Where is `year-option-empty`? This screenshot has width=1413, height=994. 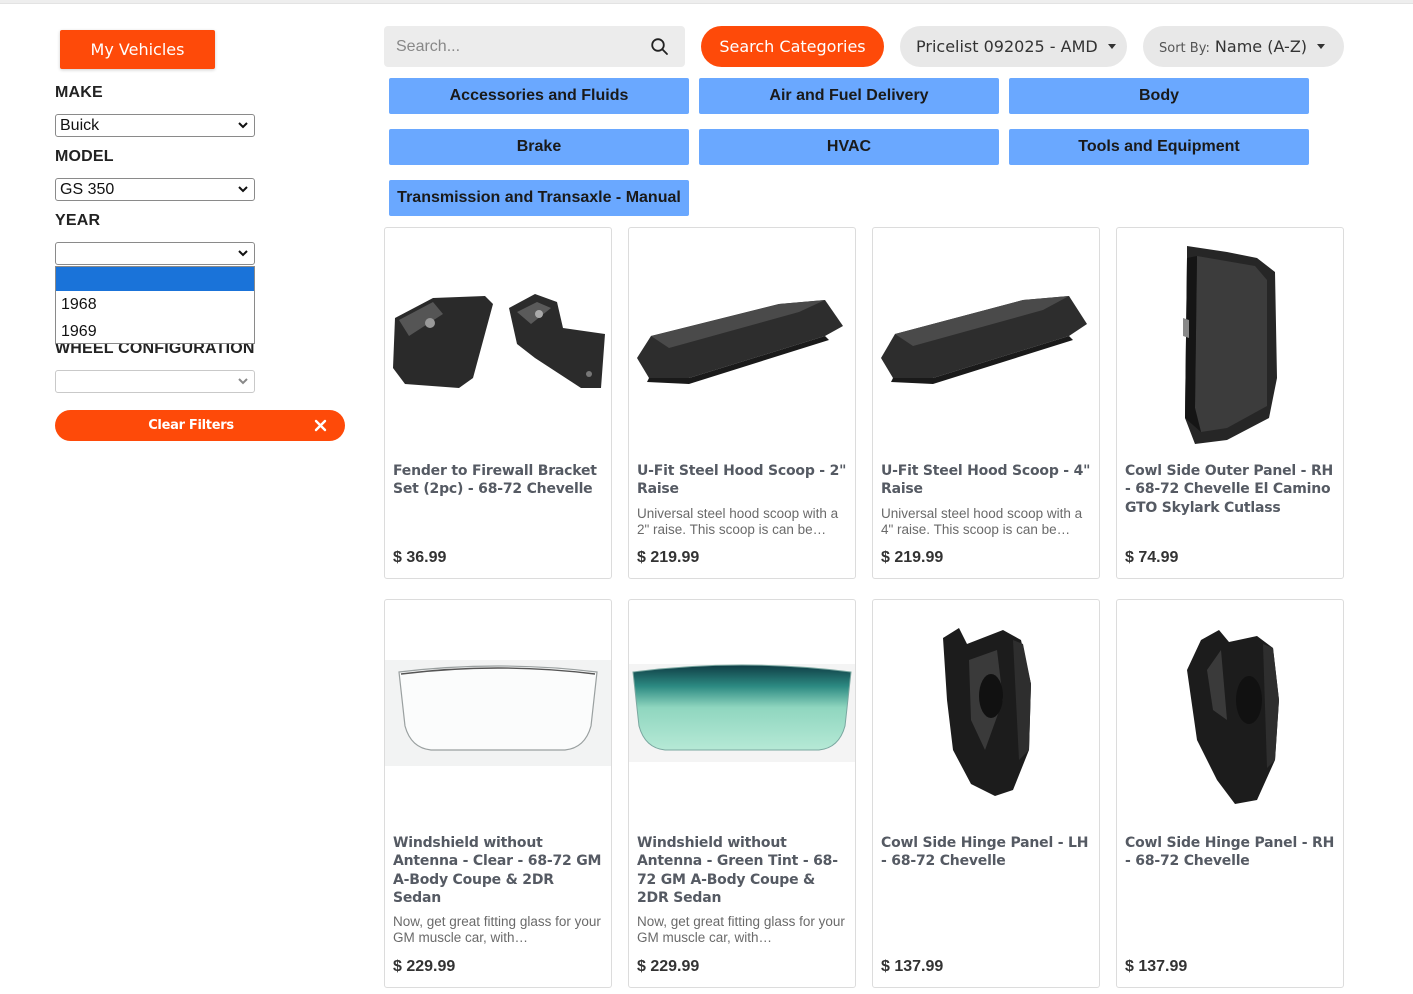
year-option-empty is located at coordinates (155, 279).